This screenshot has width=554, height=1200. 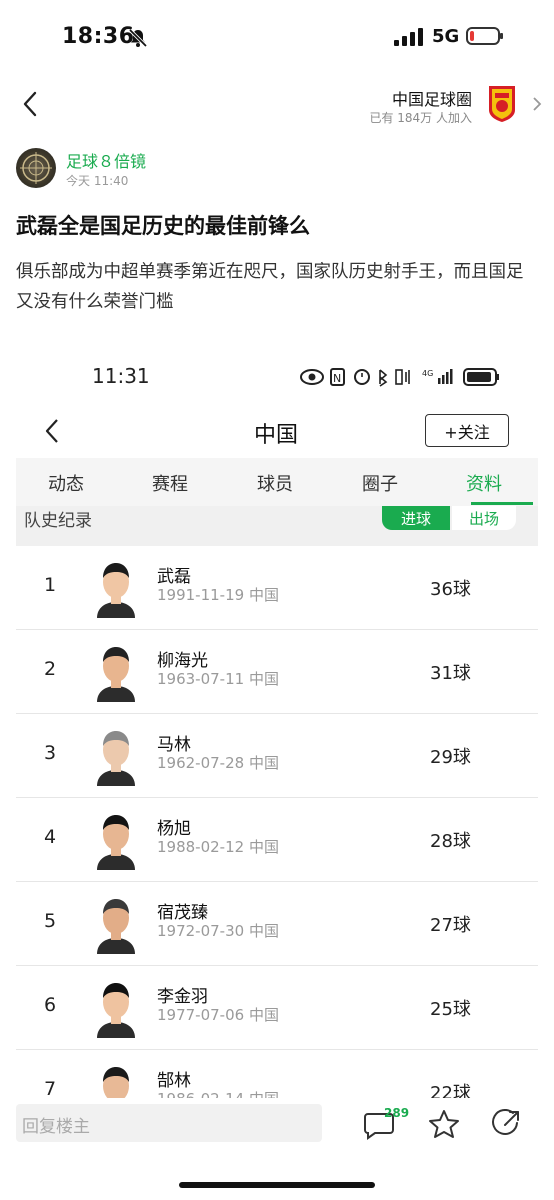 I want to click on svg-text: N, so click(x=337, y=378).